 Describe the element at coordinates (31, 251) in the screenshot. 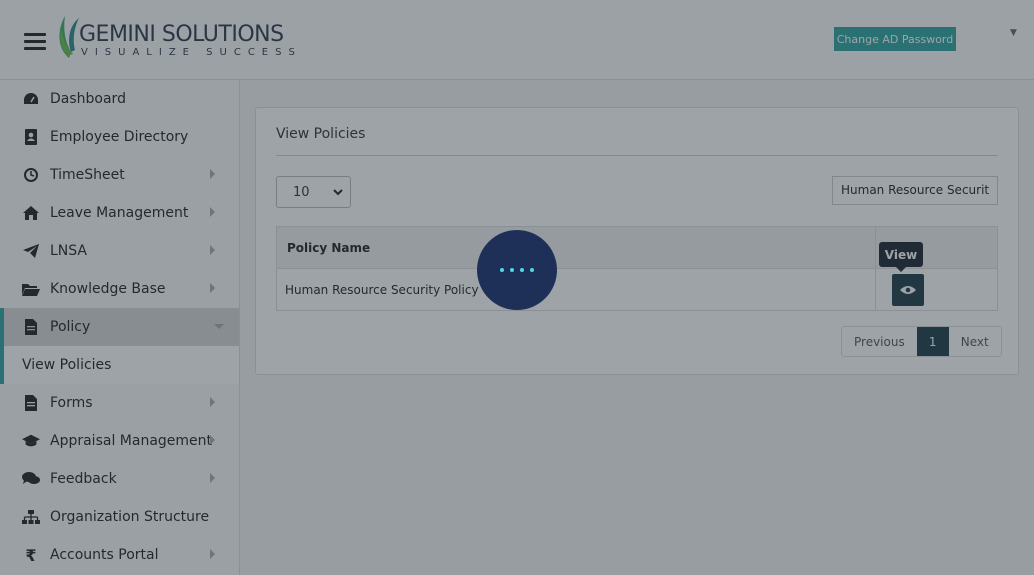

I see `paper-plane-icon` at that location.